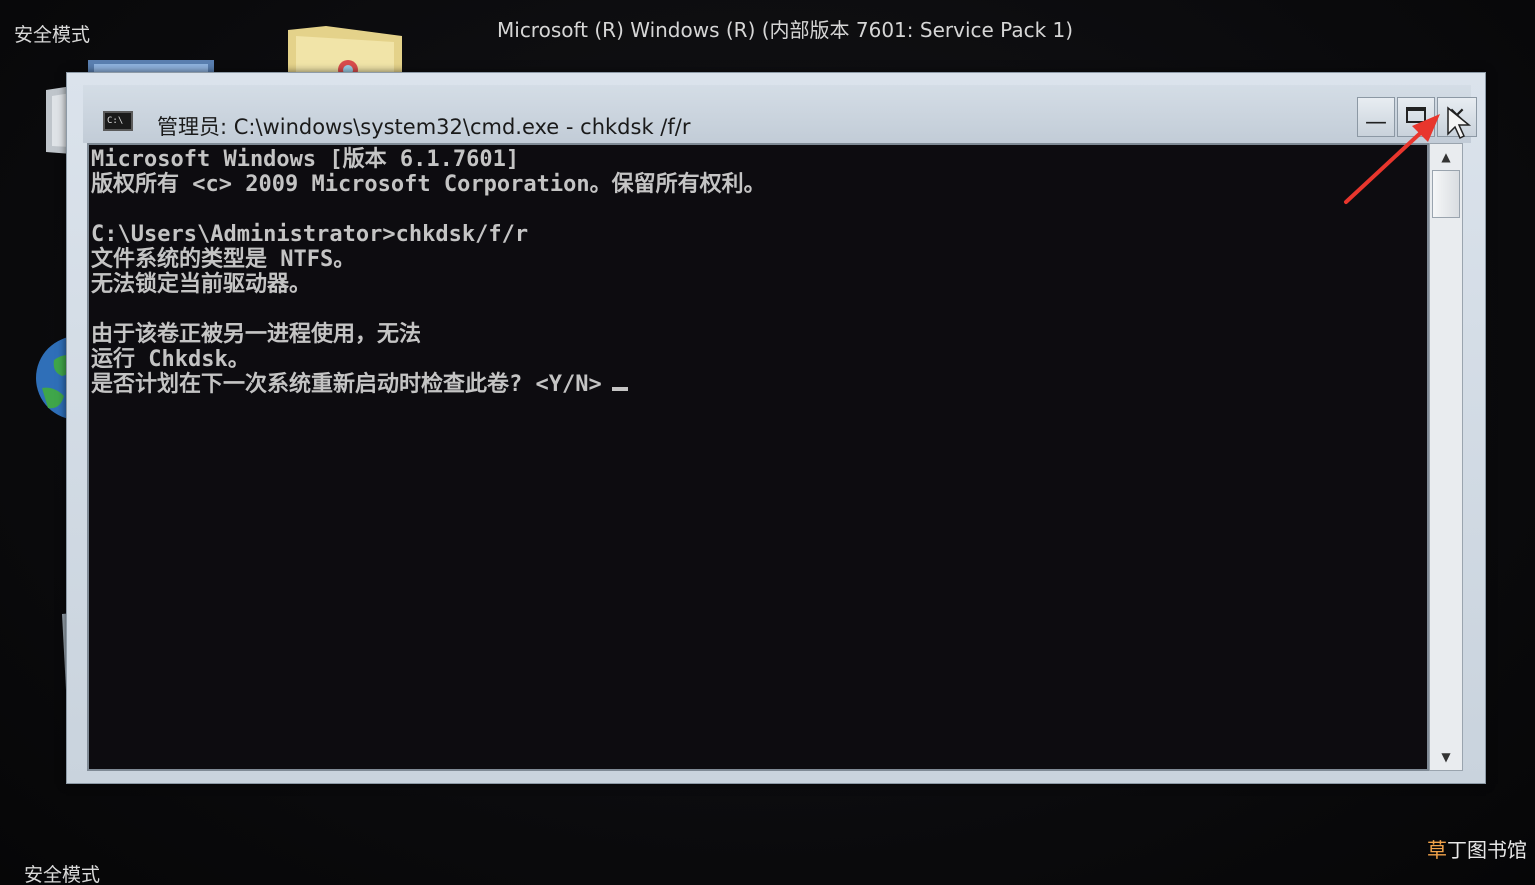  I want to click on console-line: 文件系统的类型是 NTFS。, so click(223, 259).